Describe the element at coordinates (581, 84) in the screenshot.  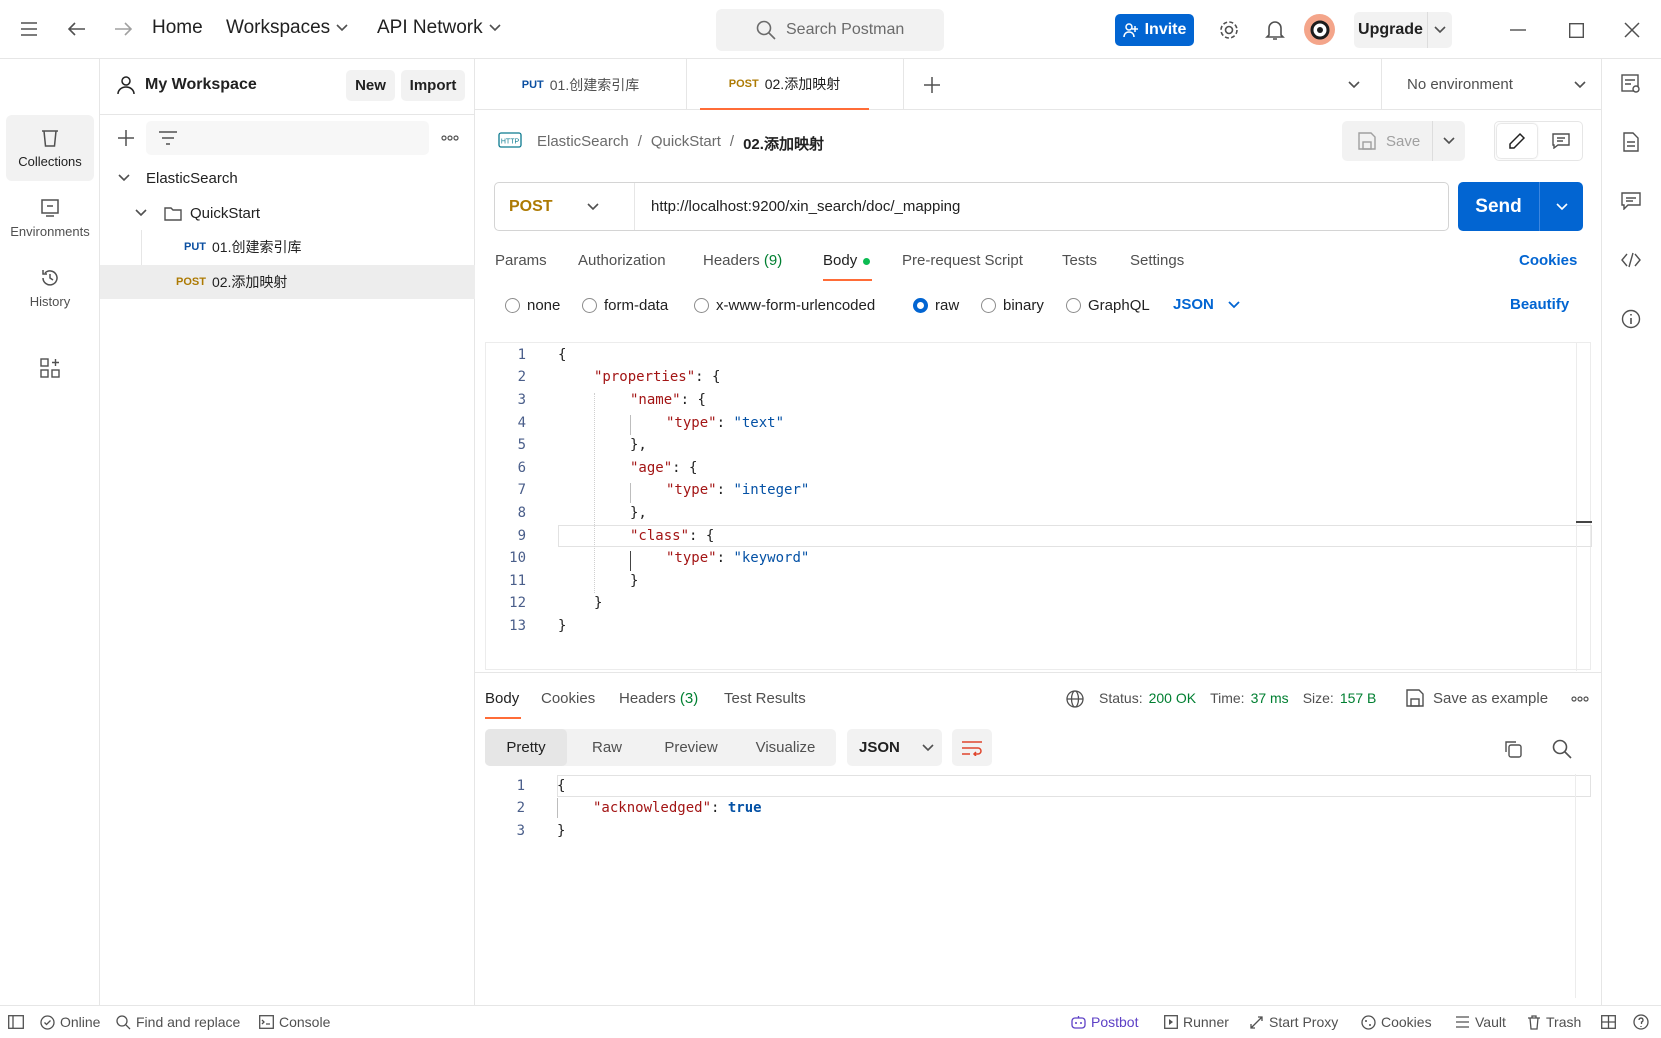
I see `tab-request: PUT 01.创建索引库` at that location.